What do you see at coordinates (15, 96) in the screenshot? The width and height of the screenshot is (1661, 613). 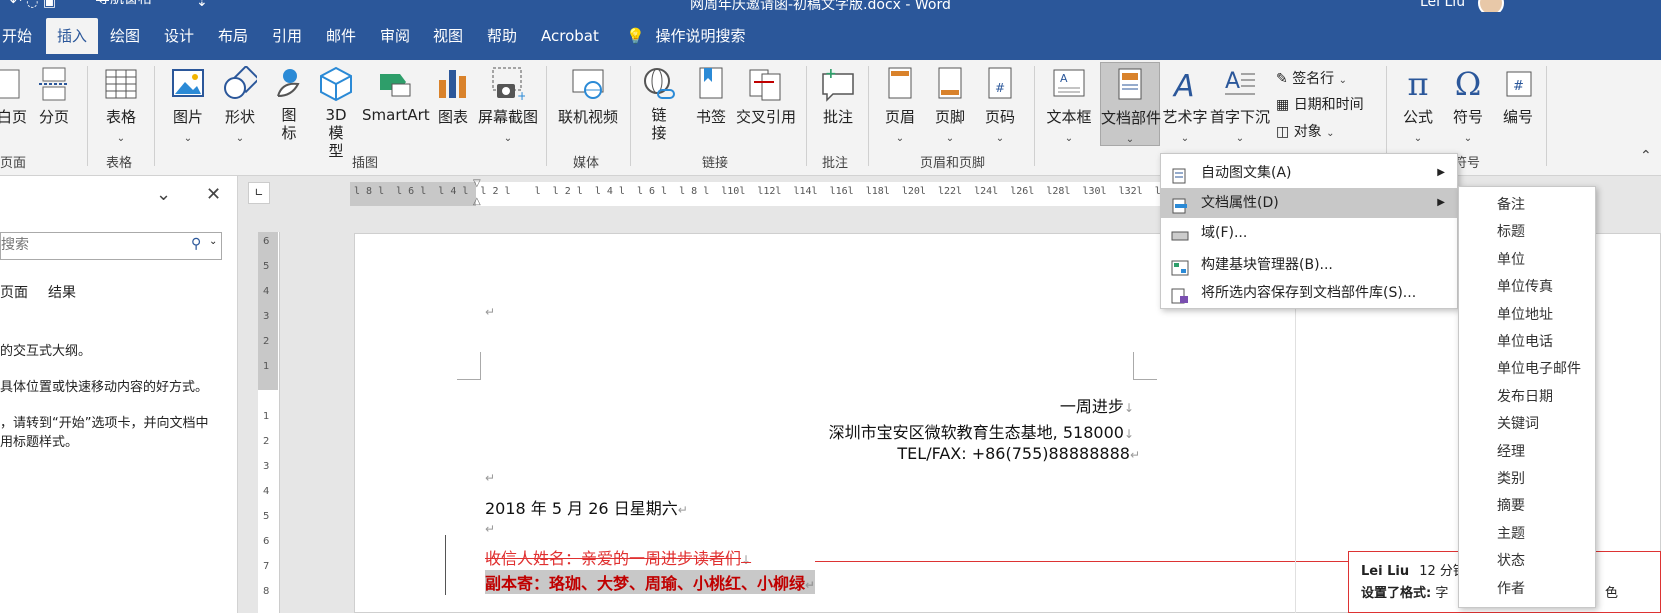 I see `blank-page-button: 白页` at bounding box center [15, 96].